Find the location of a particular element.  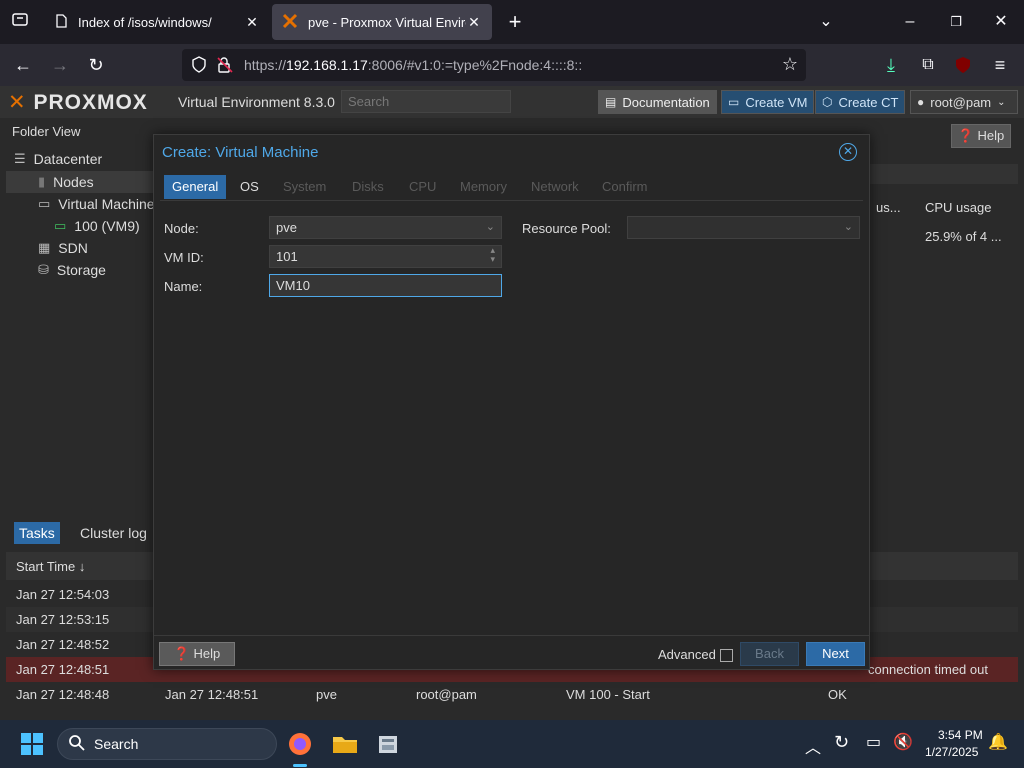

firefox-icon is located at coordinates (300, 744).